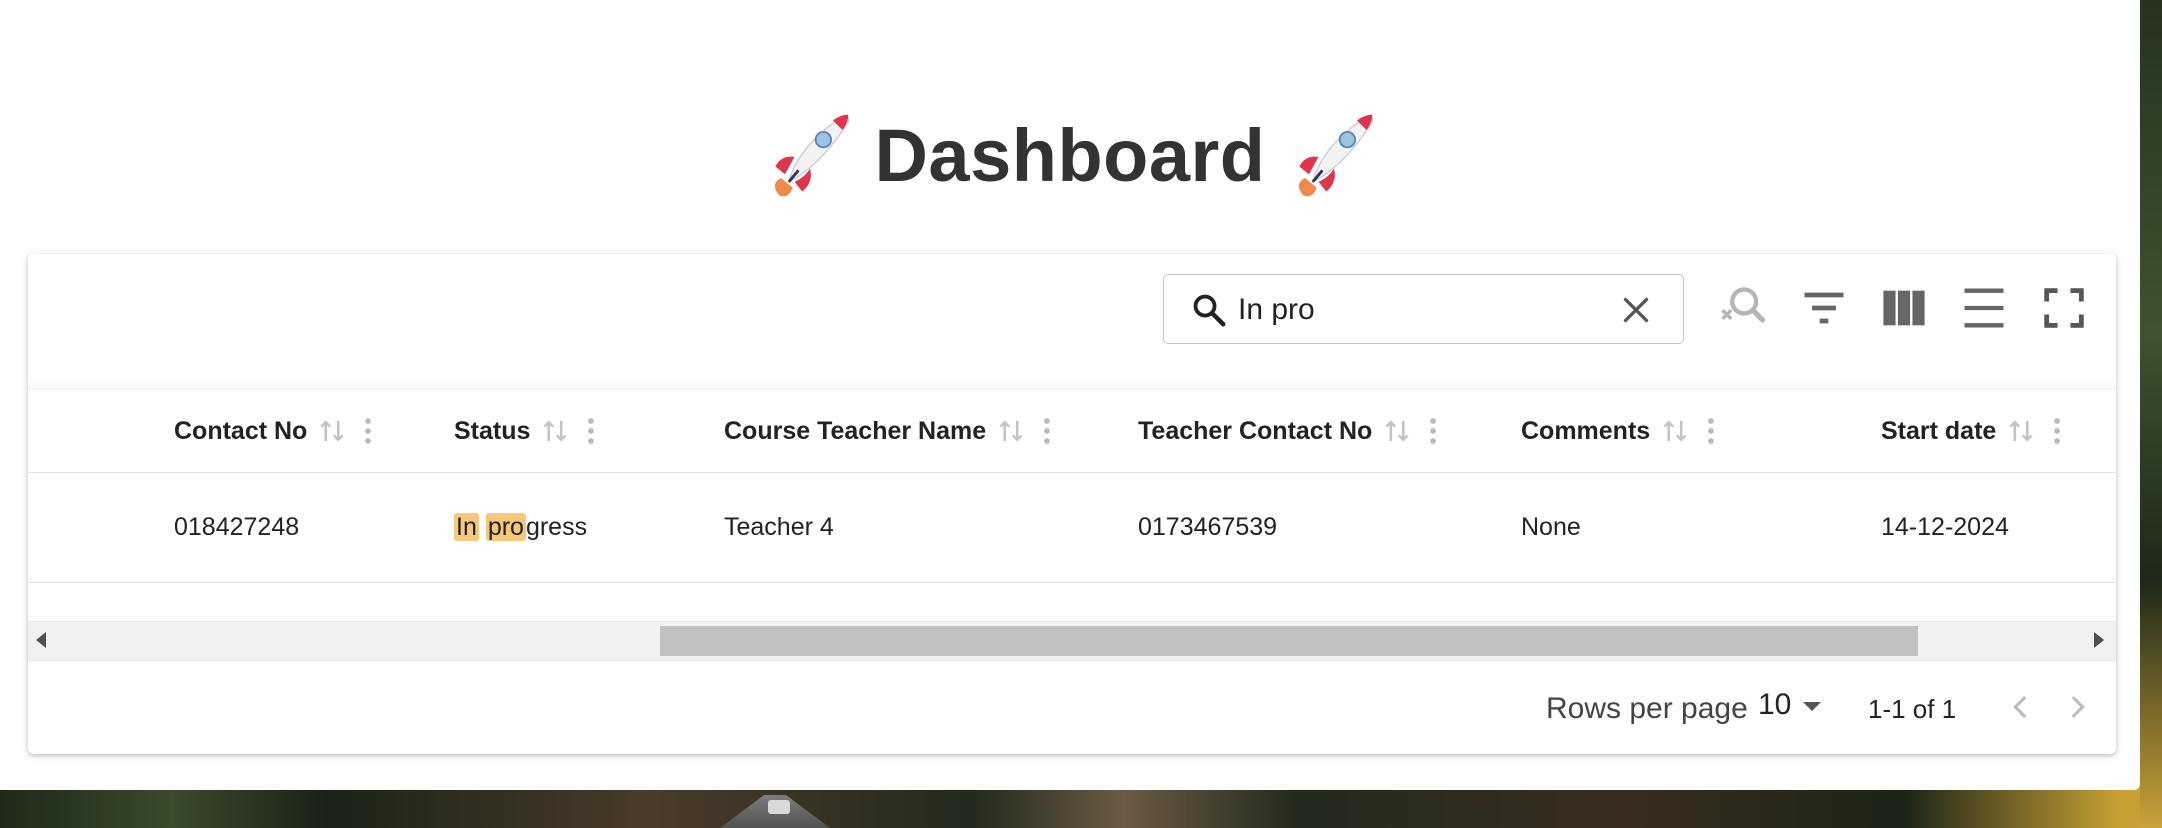 The width and height of the screenshot is (2162, 828). Describe the element at coordinates (2021, 707) in the screenshot. I see `previous-page-icon` at that location.